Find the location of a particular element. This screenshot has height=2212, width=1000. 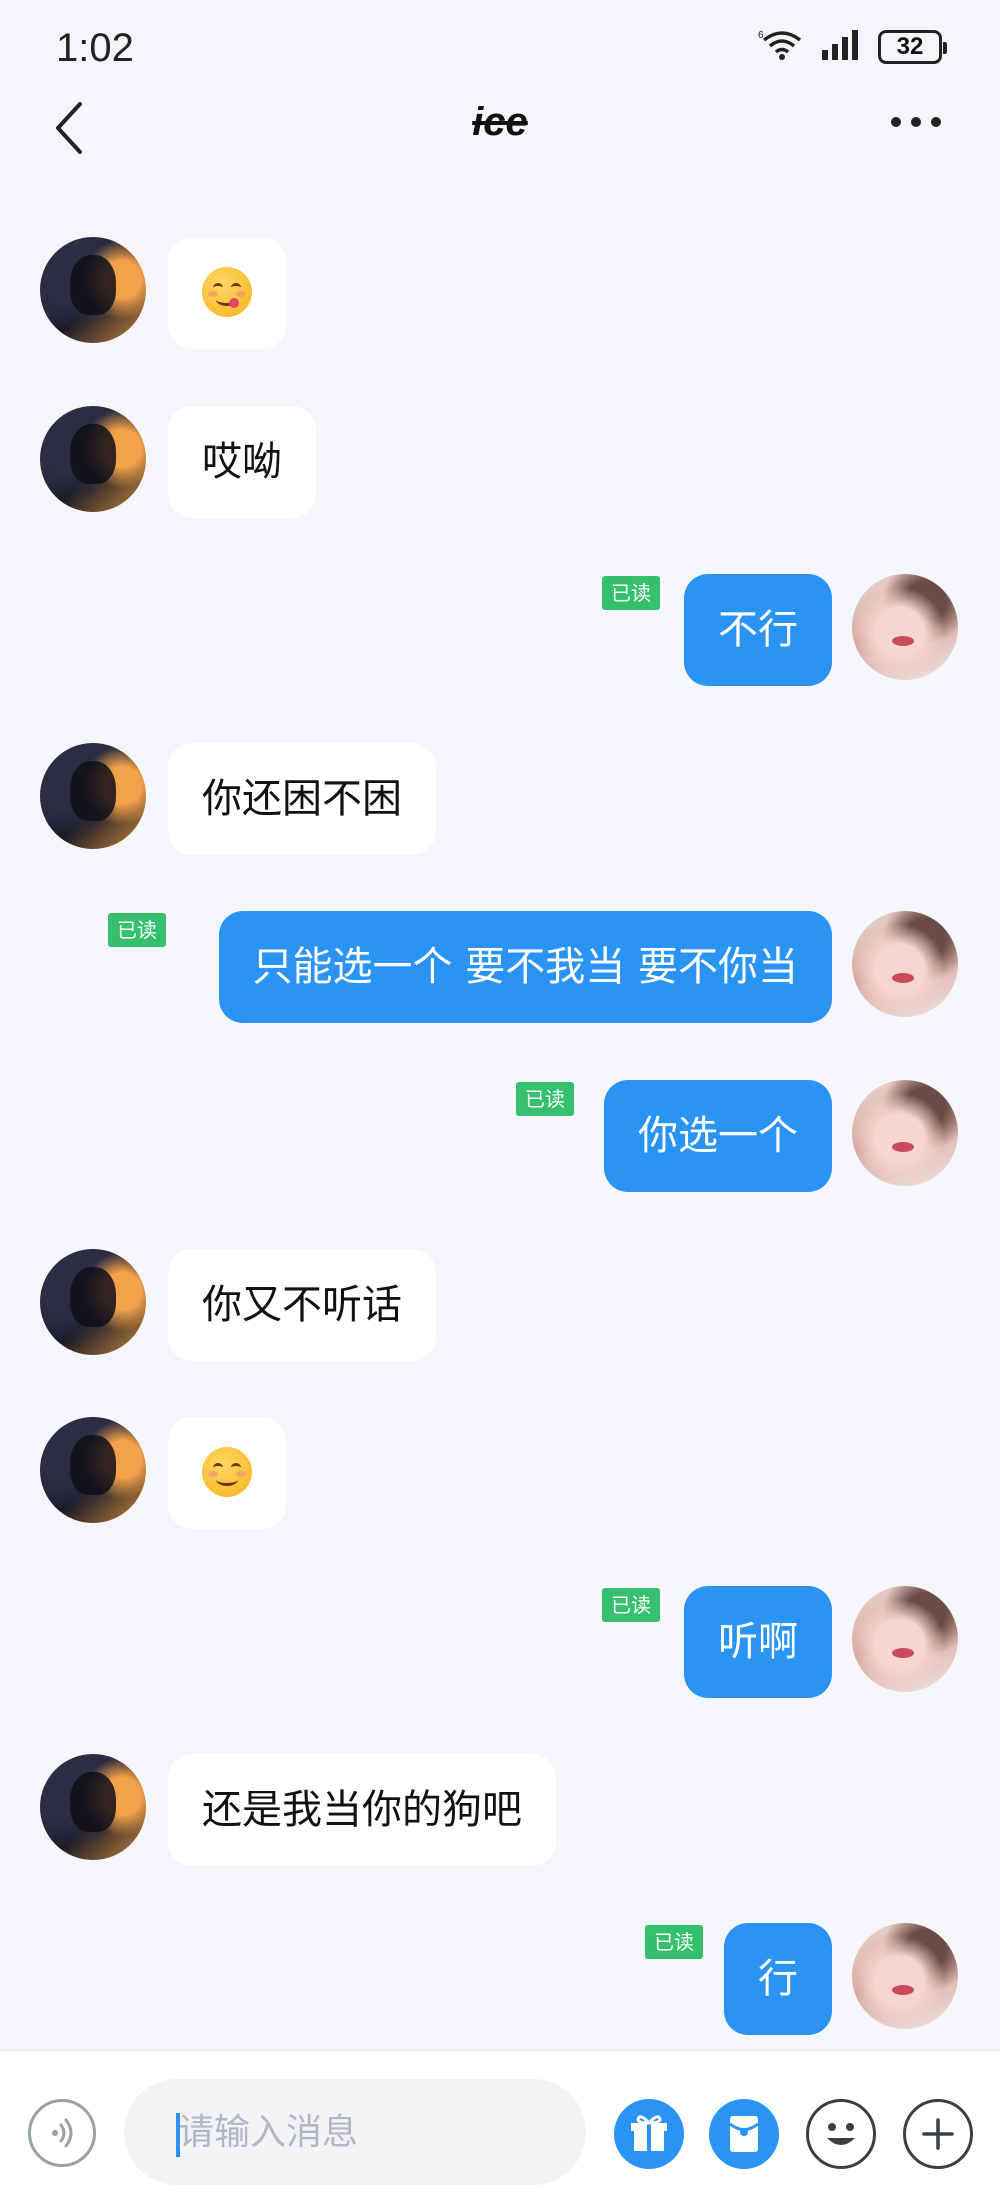

message-row-received: 你又不听话 is located at coordinates (500, 1305).